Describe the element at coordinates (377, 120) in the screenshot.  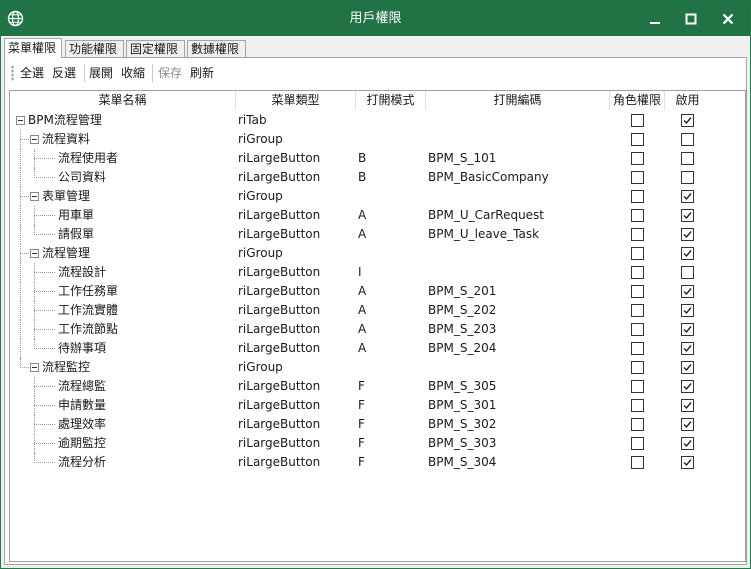
I see `table-row: BPM流程管理 riTab` at that location.